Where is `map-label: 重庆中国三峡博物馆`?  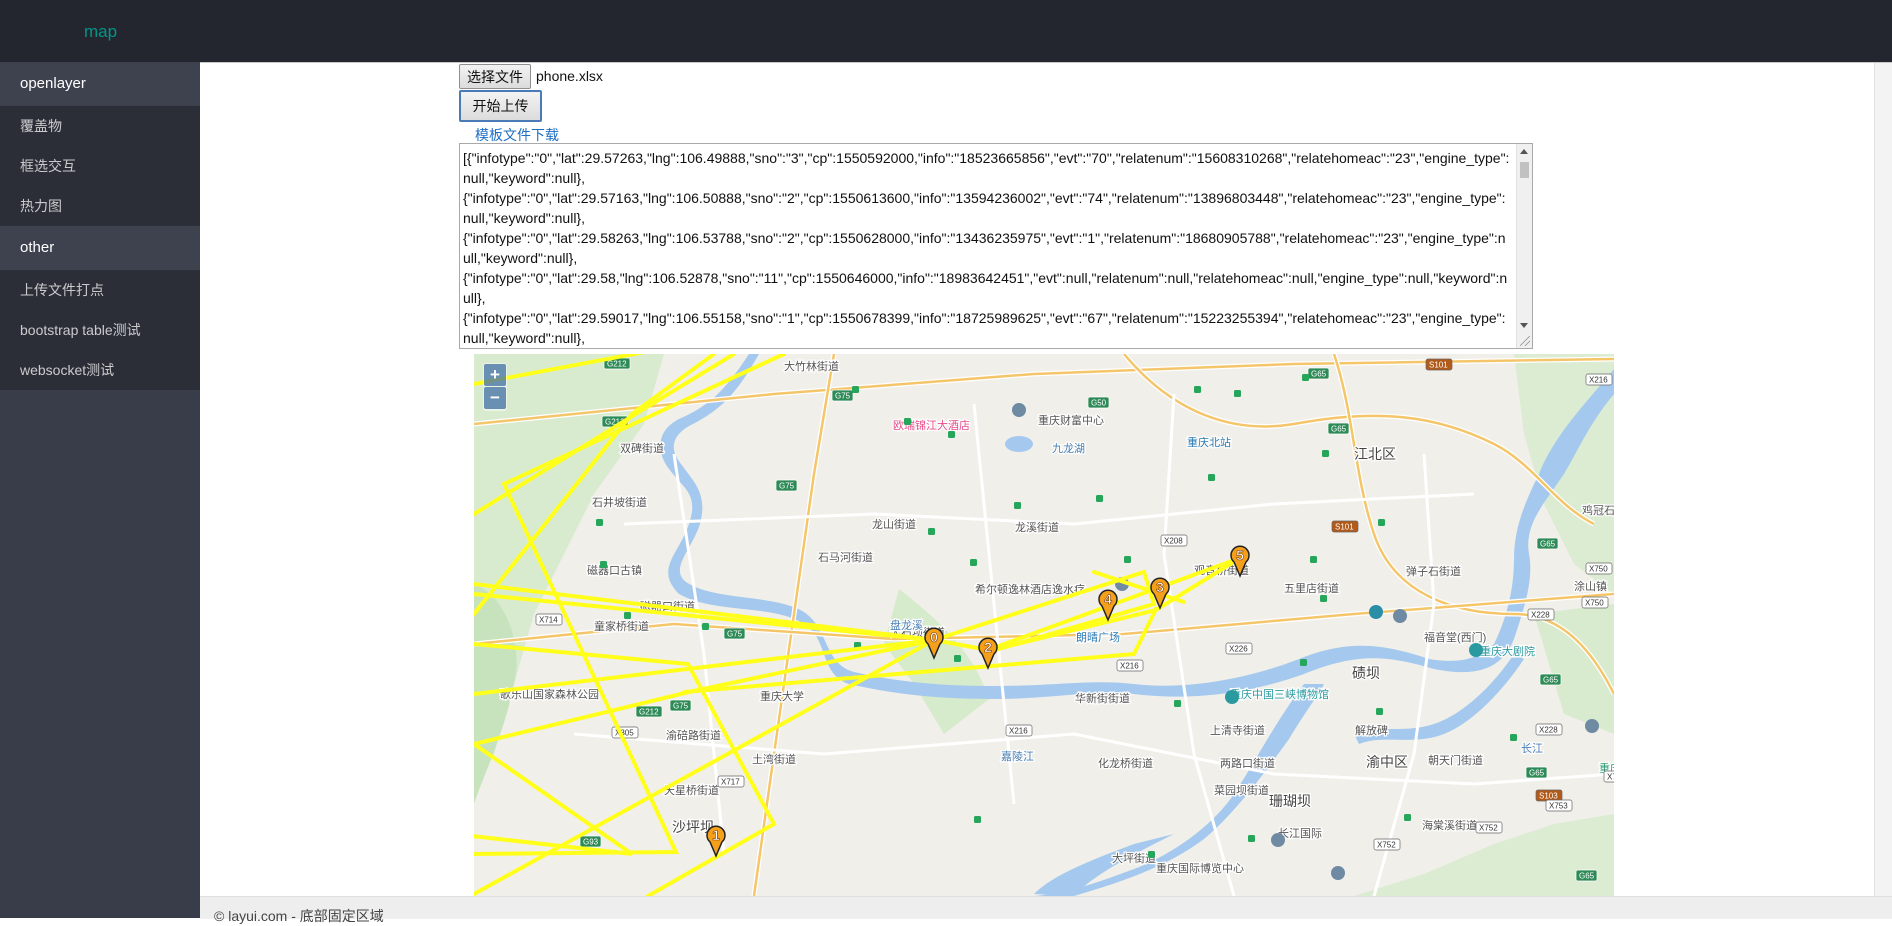
map-label: 重庆中国三峡博物馆 is located at coordinates (1279, 694).